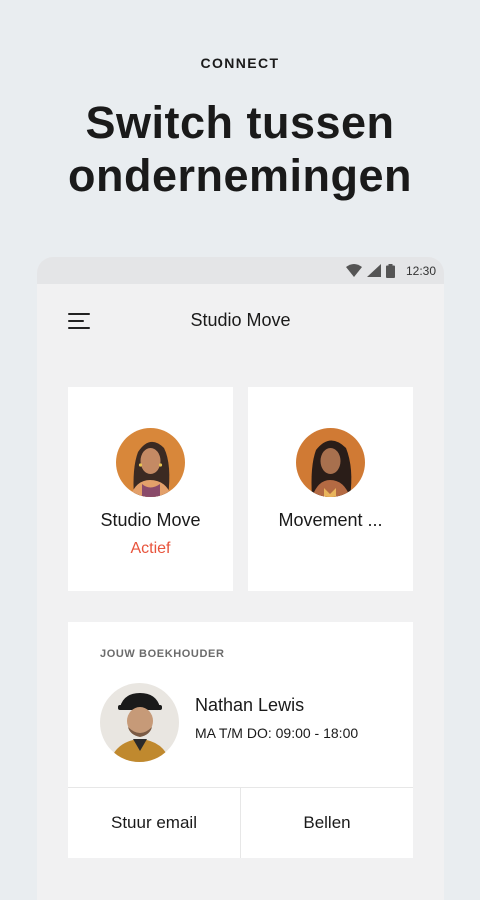  I want to click on business-card-studio-move: Studio Move Actief, so click(150, 489).